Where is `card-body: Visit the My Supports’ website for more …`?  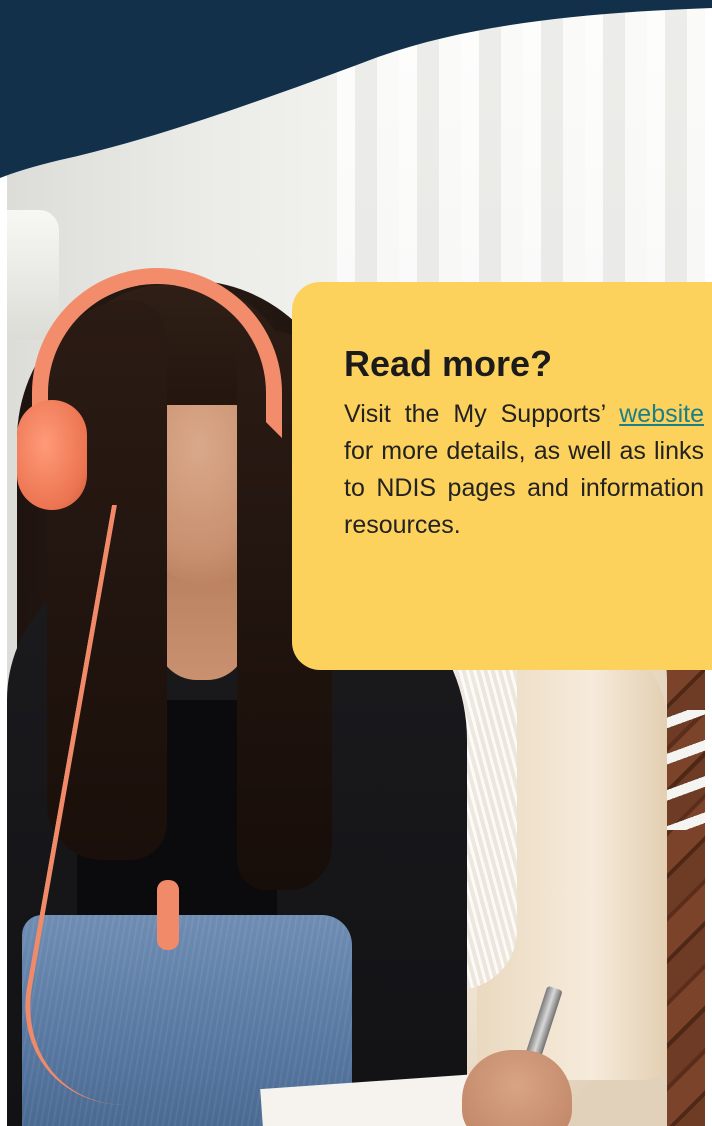 card-body: Visit the My Supports’ website for more … is located at coordinates (524, 470).